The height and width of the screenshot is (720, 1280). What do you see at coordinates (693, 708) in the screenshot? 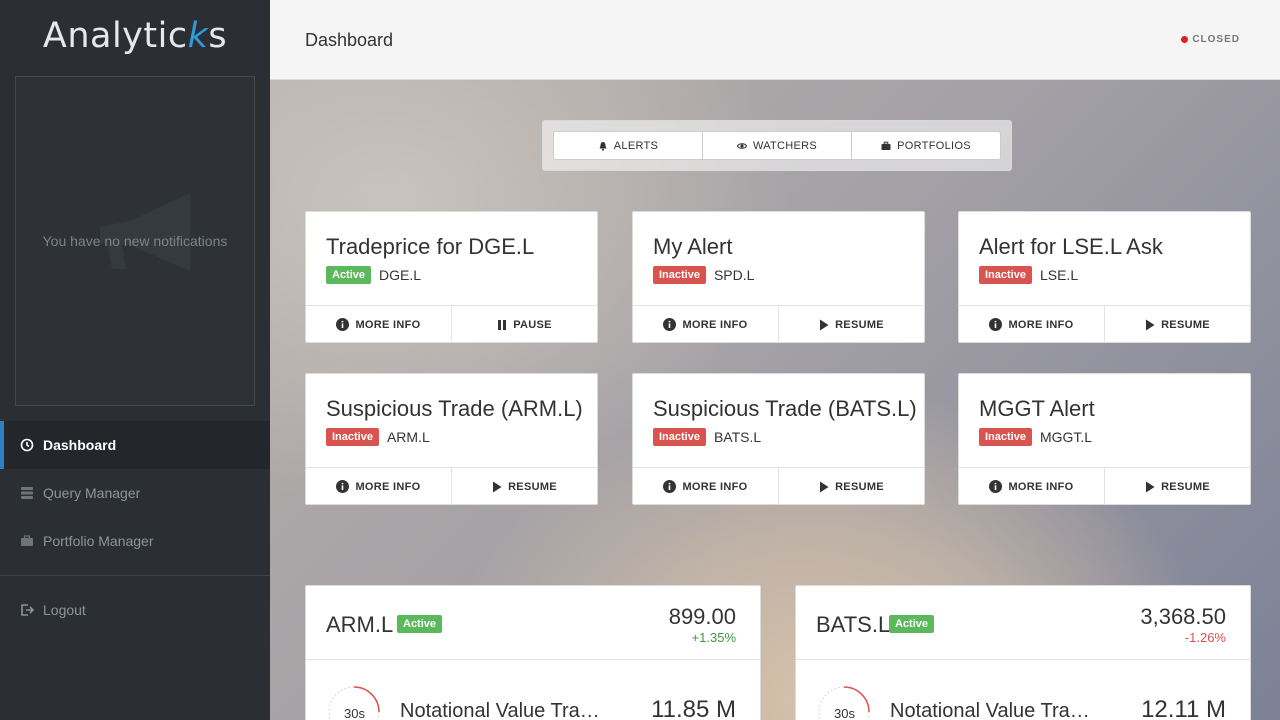
I see `metric-value: 11.85 M` at bounding box center [693, 708].